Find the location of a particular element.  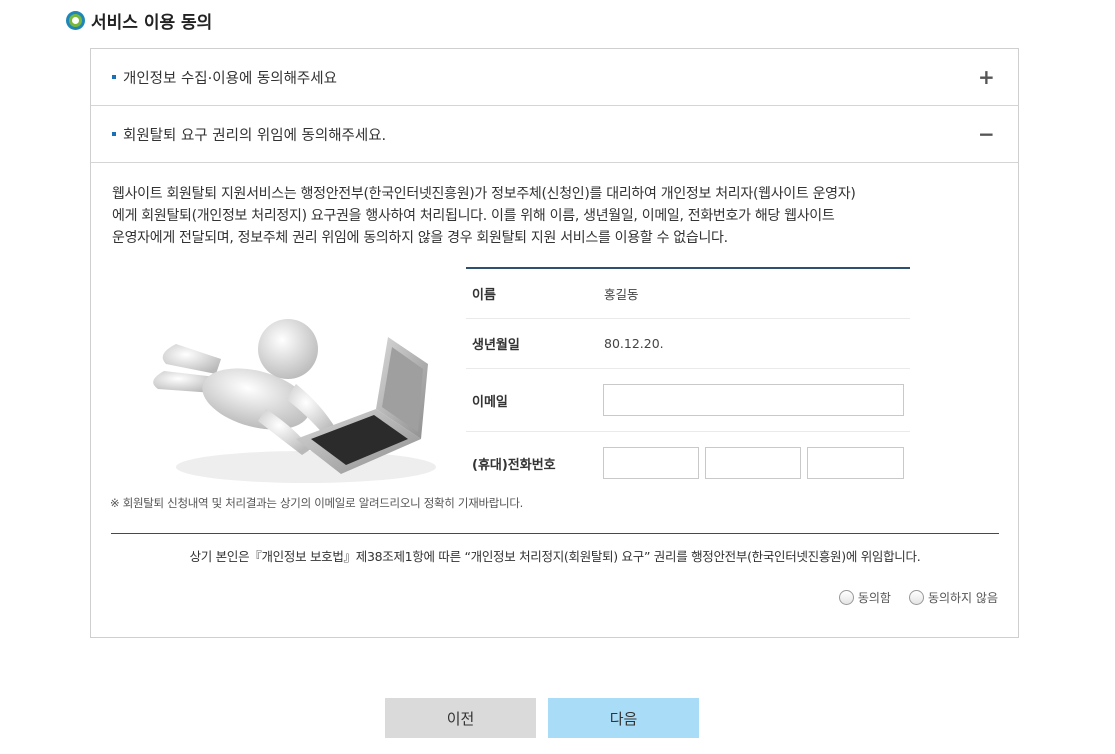

accordion-label: 회원탈퇴 요구 권리의 위임에 동의해주세요. is located at coordinates (255, 135).